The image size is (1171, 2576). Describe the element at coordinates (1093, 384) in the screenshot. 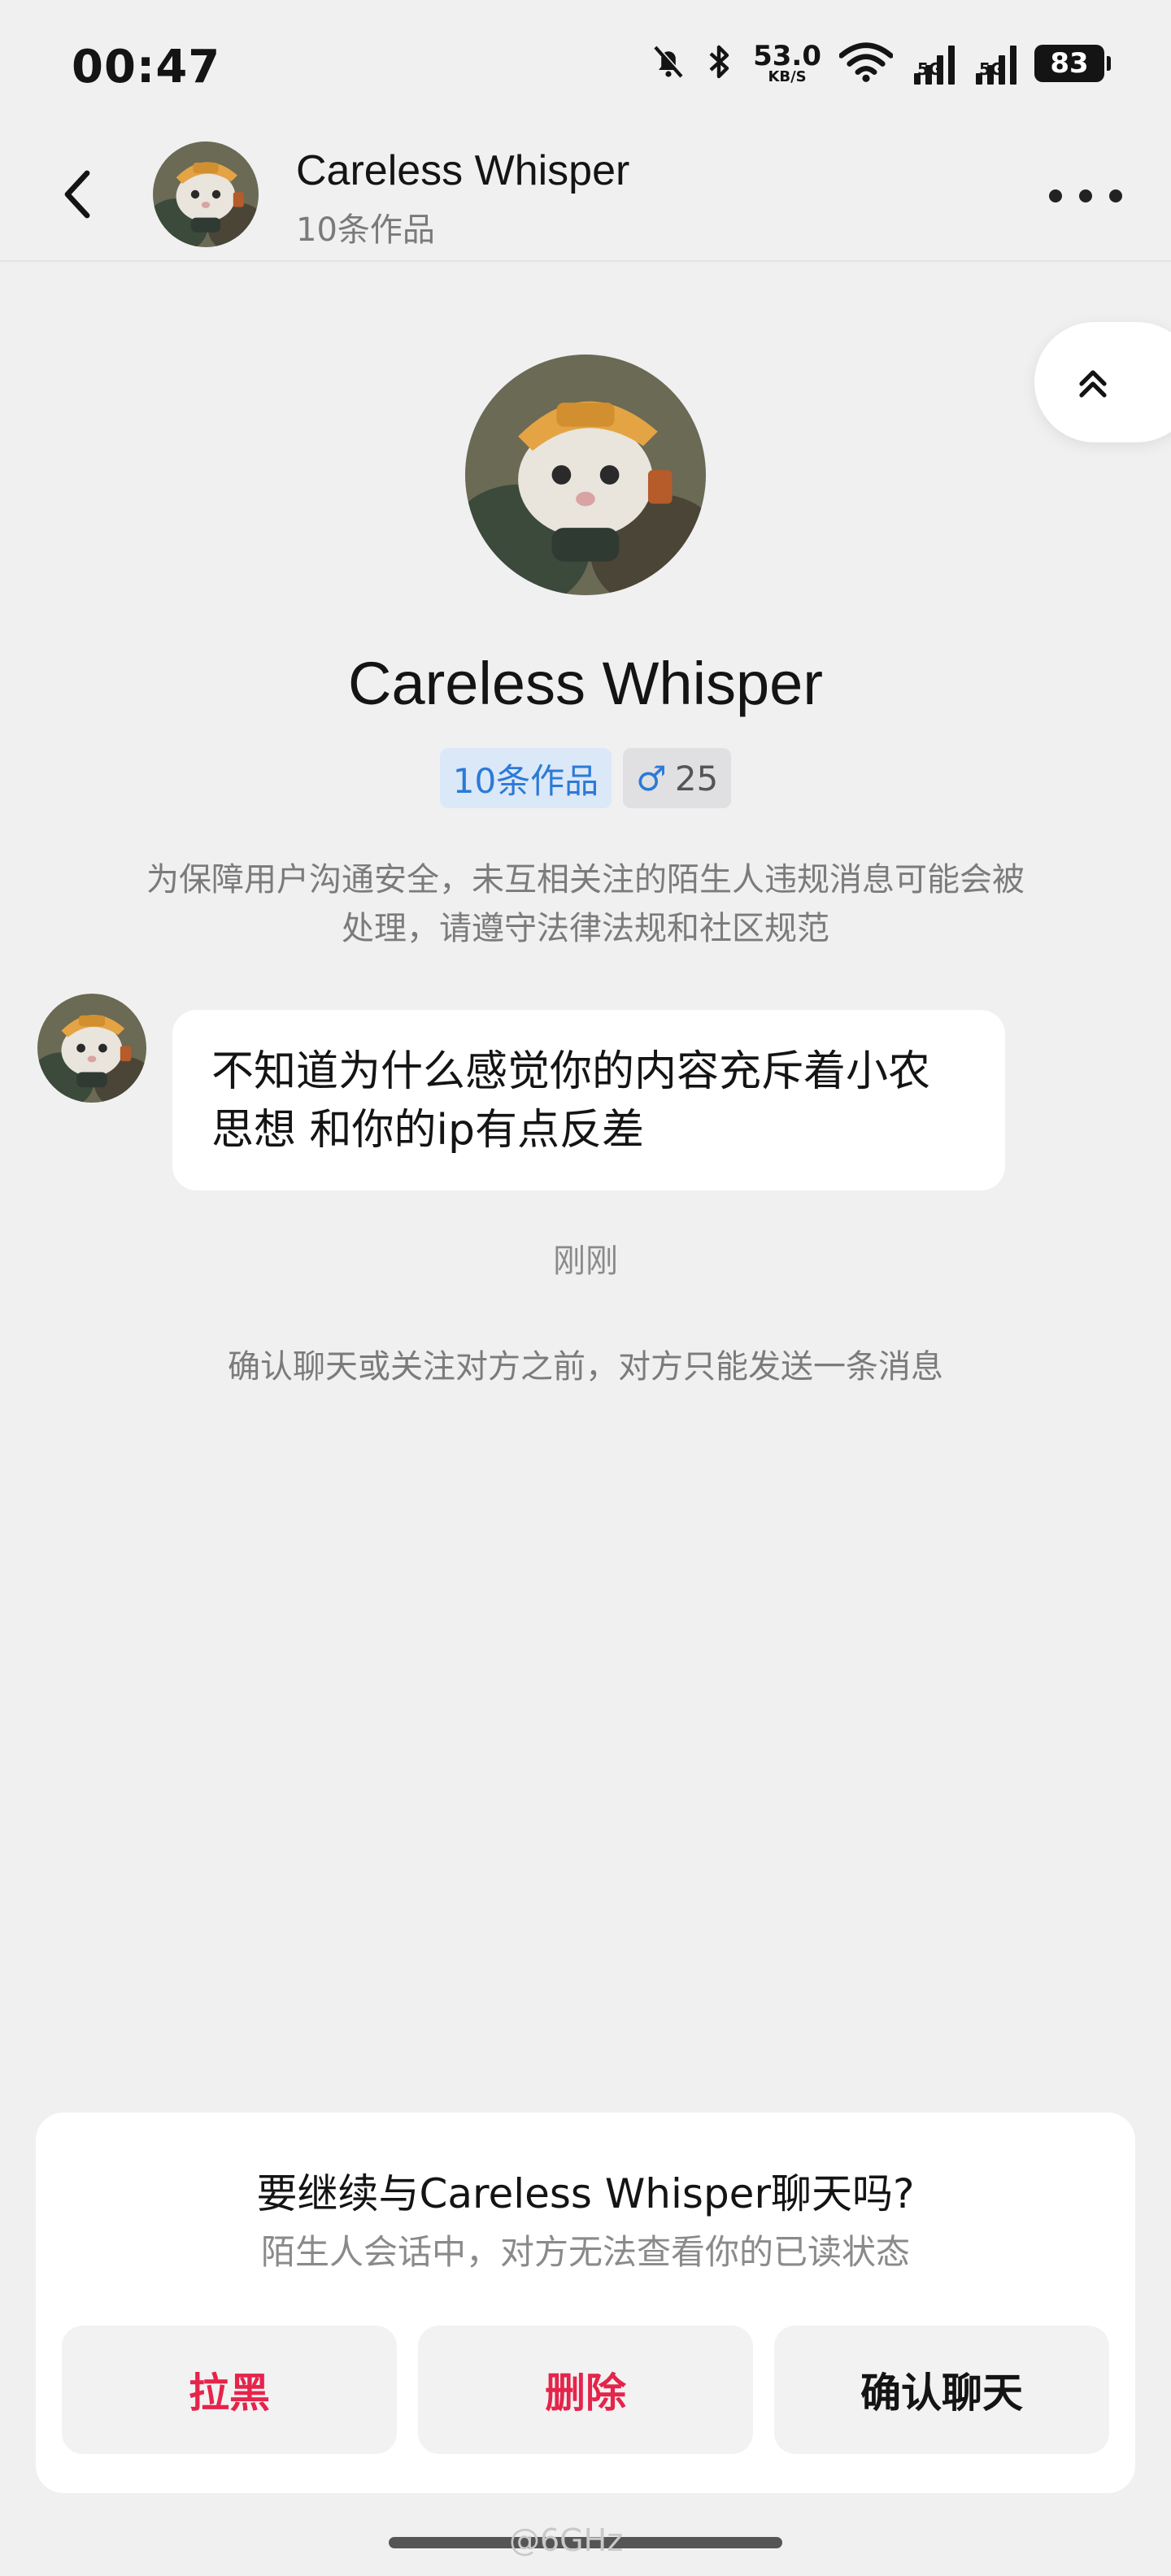

I see `double-chevron-up-icon` at that location.